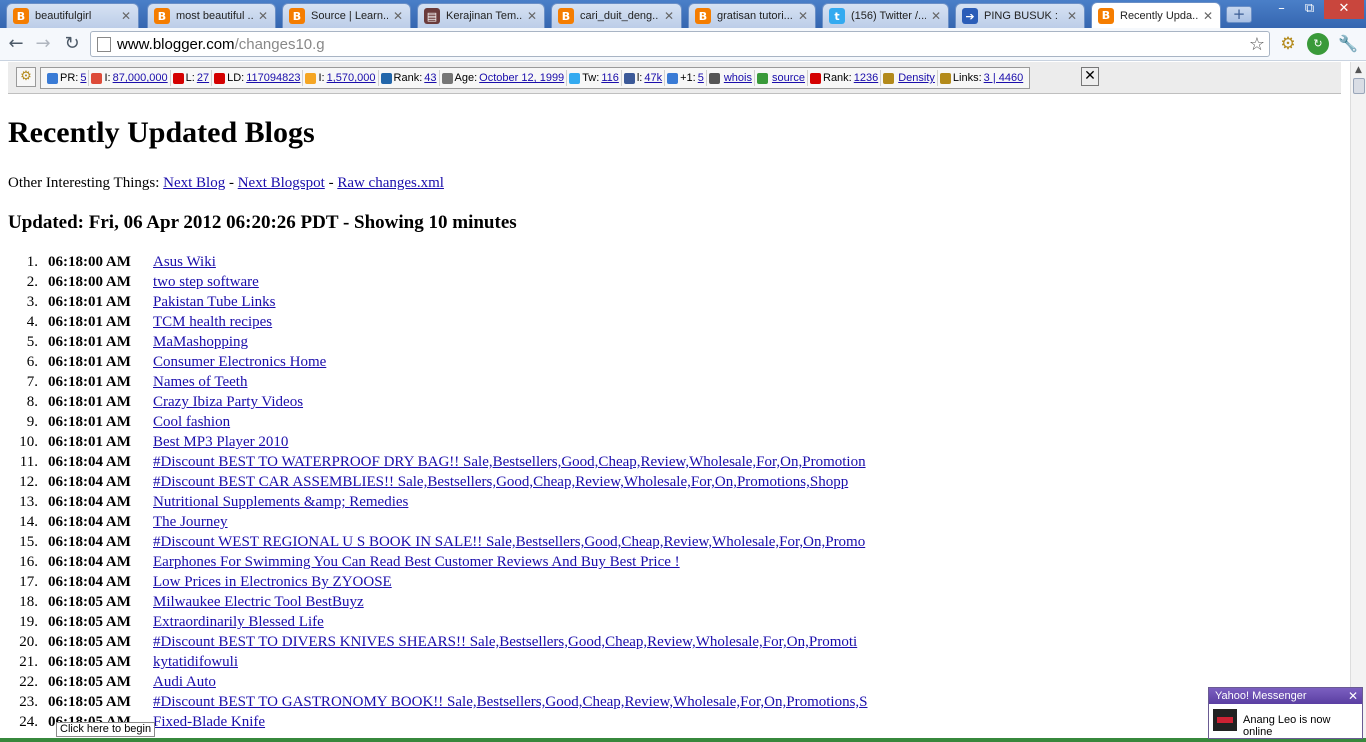  What do you see at coordinates (815, 78) in the screenshot?
I see `compete-icon` at bounding box center [815, 78].